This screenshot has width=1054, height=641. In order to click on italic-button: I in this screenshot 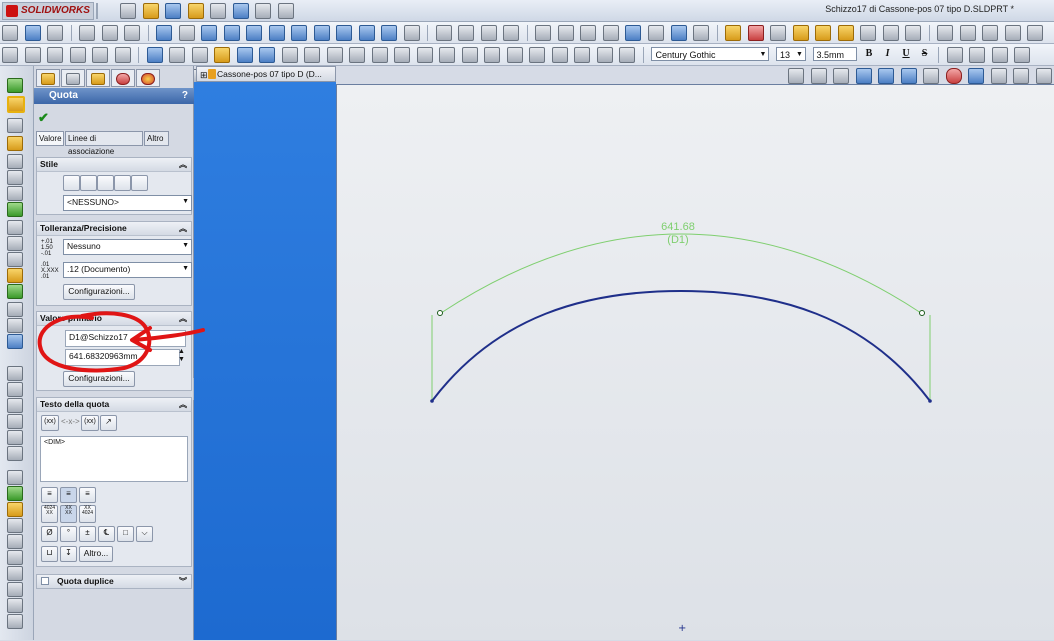, I will do `click(888, 54)`.